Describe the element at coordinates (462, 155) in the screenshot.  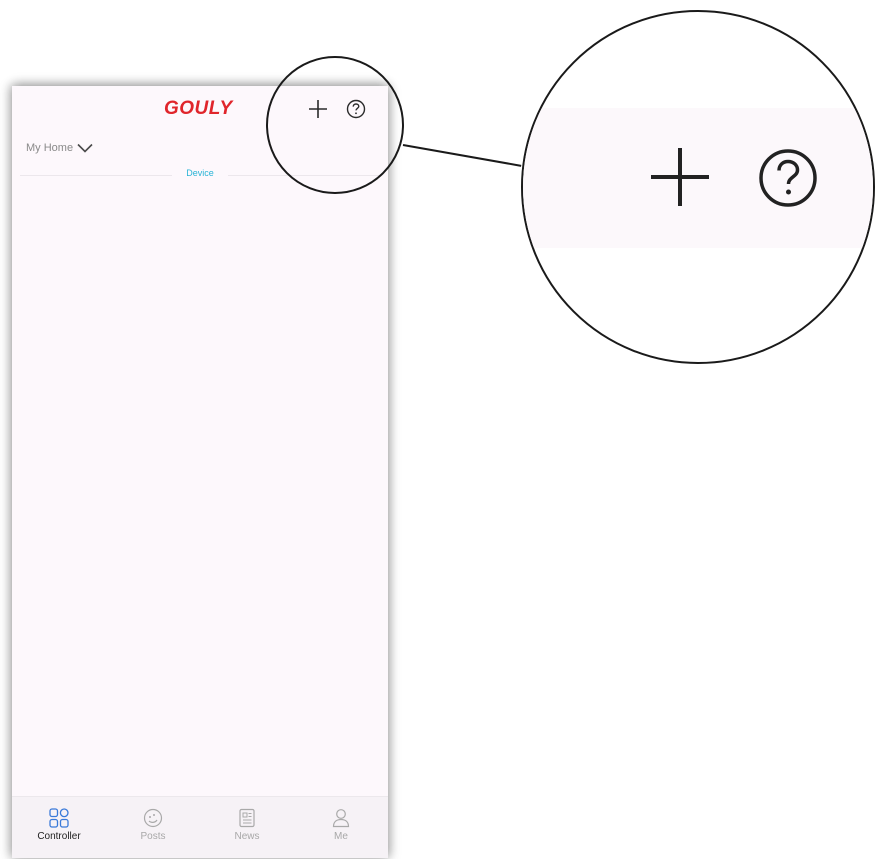
I see `callout-connector-line` at that location.